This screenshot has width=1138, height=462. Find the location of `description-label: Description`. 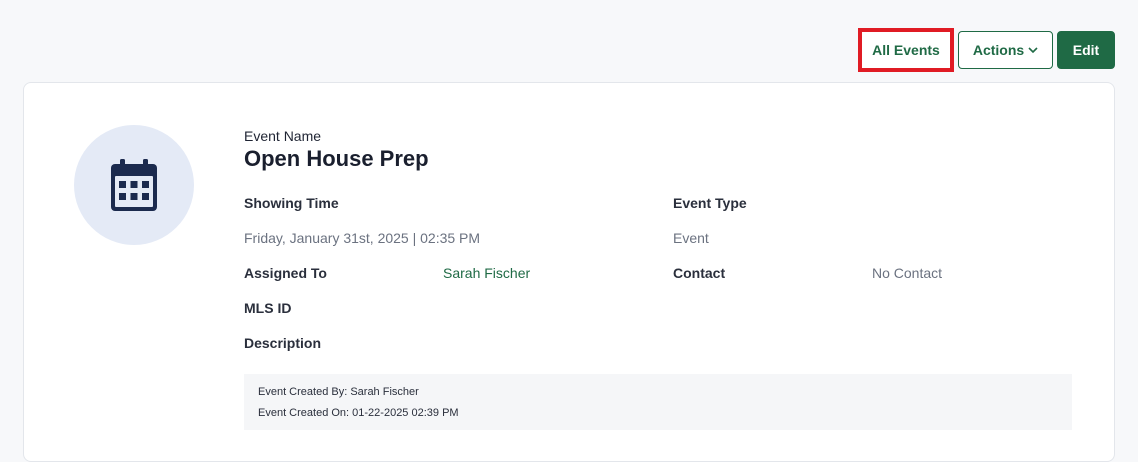

description-label: Description is located at coordinates (283, 343).